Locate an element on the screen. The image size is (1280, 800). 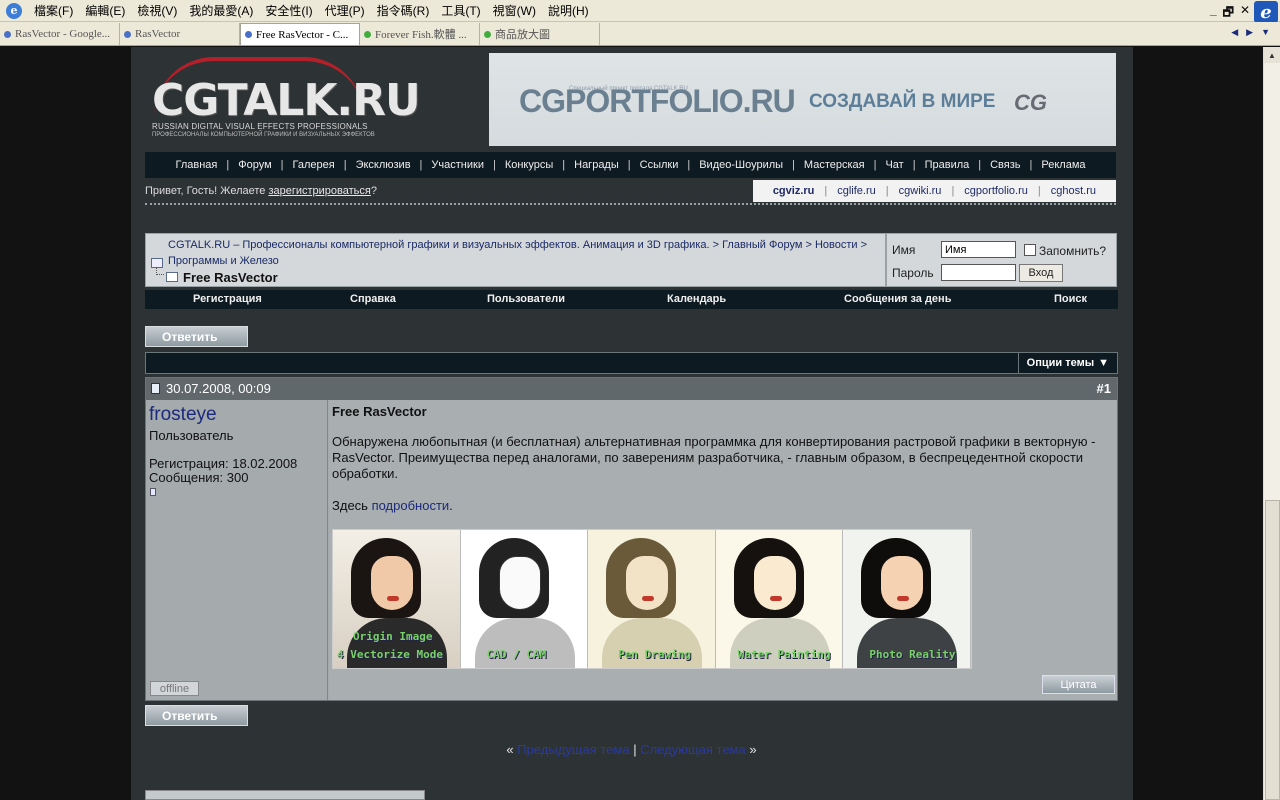
nav-advertising: Реклама is located at coordinates (1063, 165).